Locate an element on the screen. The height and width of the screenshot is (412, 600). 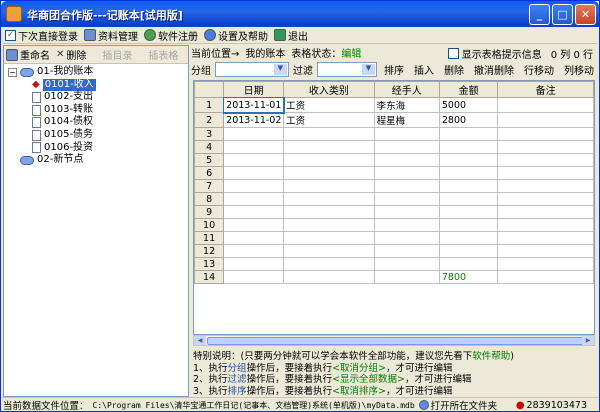
filter-select is located at coordinates (346, 69).